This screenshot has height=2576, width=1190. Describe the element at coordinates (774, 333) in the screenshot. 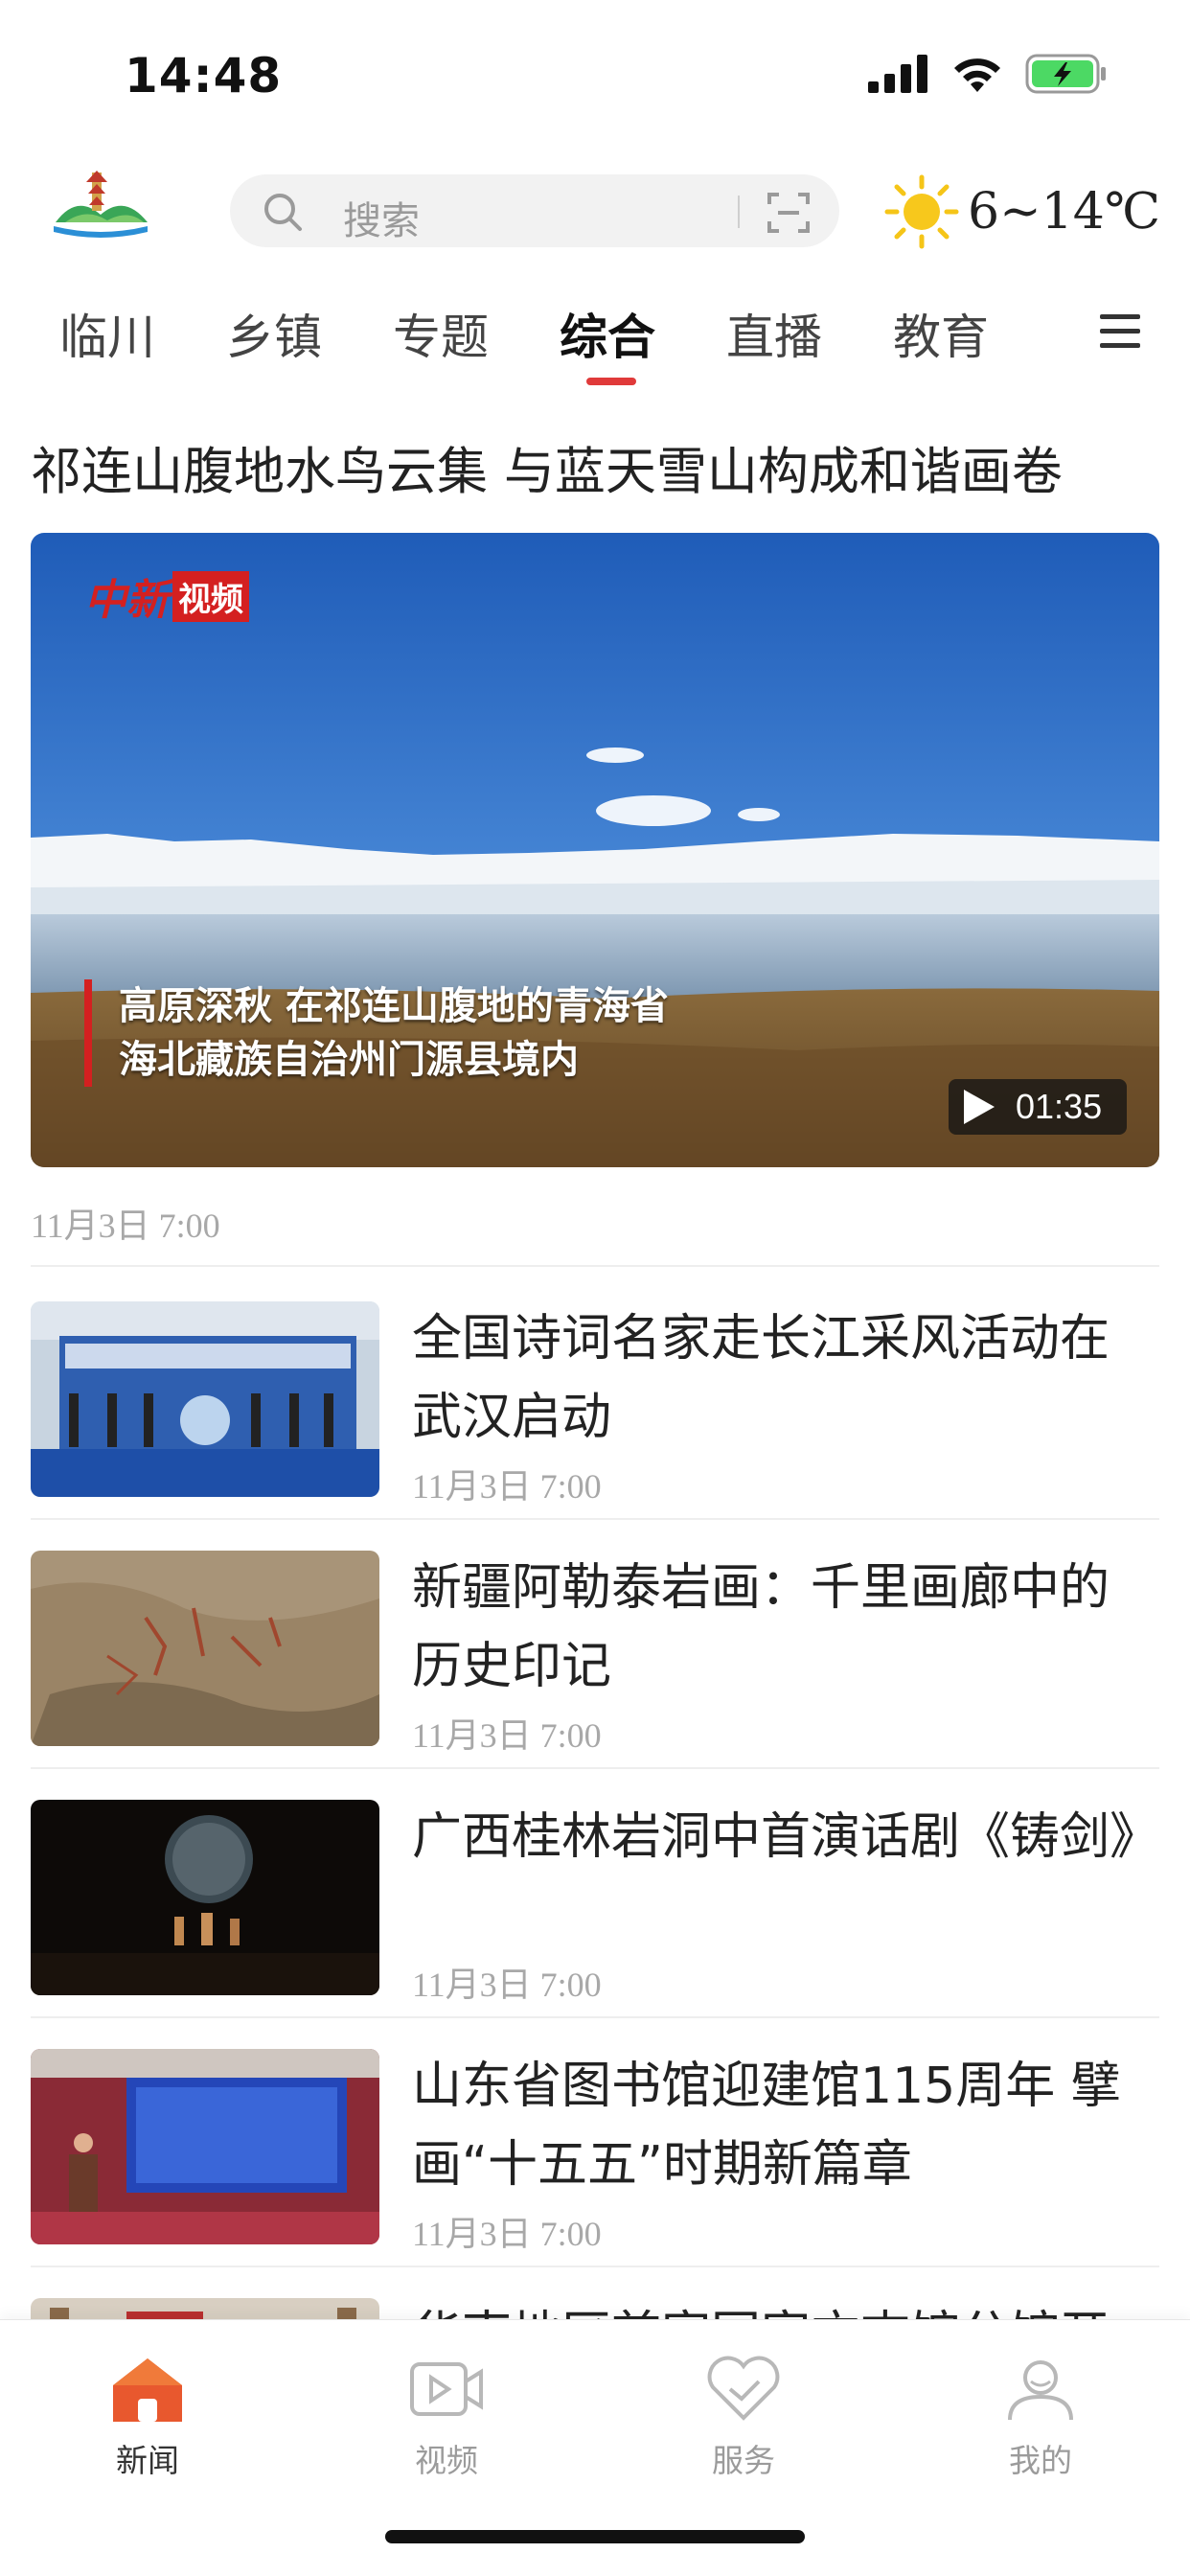

I see `tab-zhibo: 直播` at that location.